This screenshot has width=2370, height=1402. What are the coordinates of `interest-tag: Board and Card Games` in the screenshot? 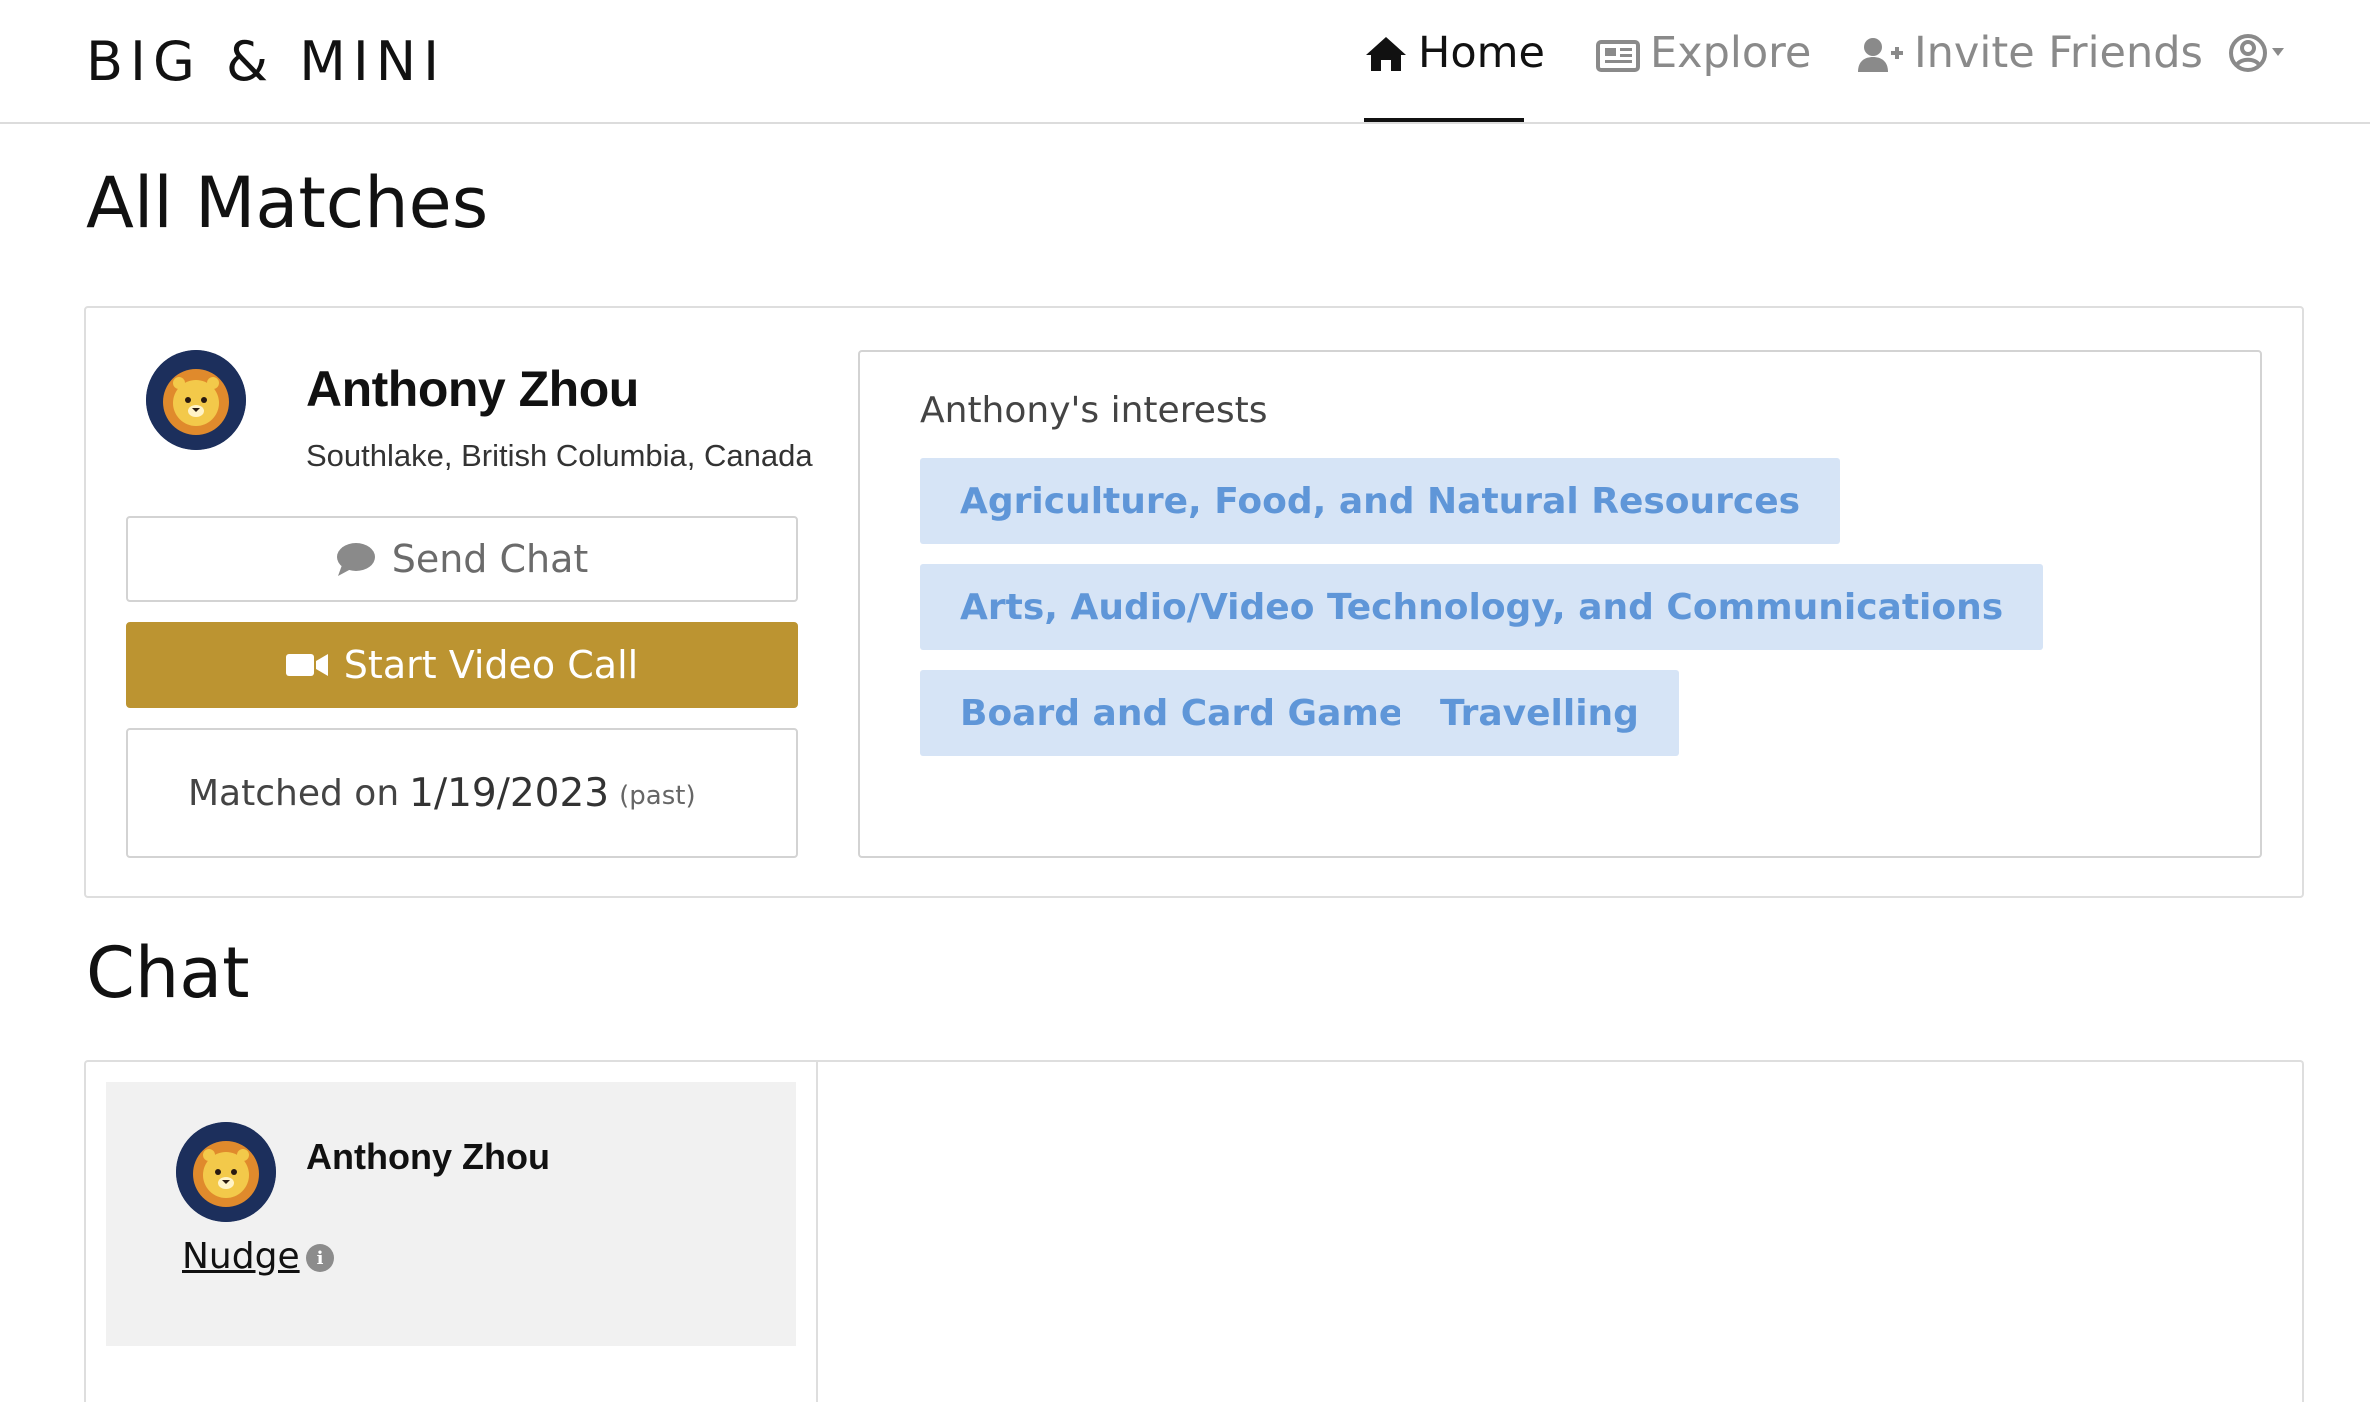 It's located at (1192, 713).